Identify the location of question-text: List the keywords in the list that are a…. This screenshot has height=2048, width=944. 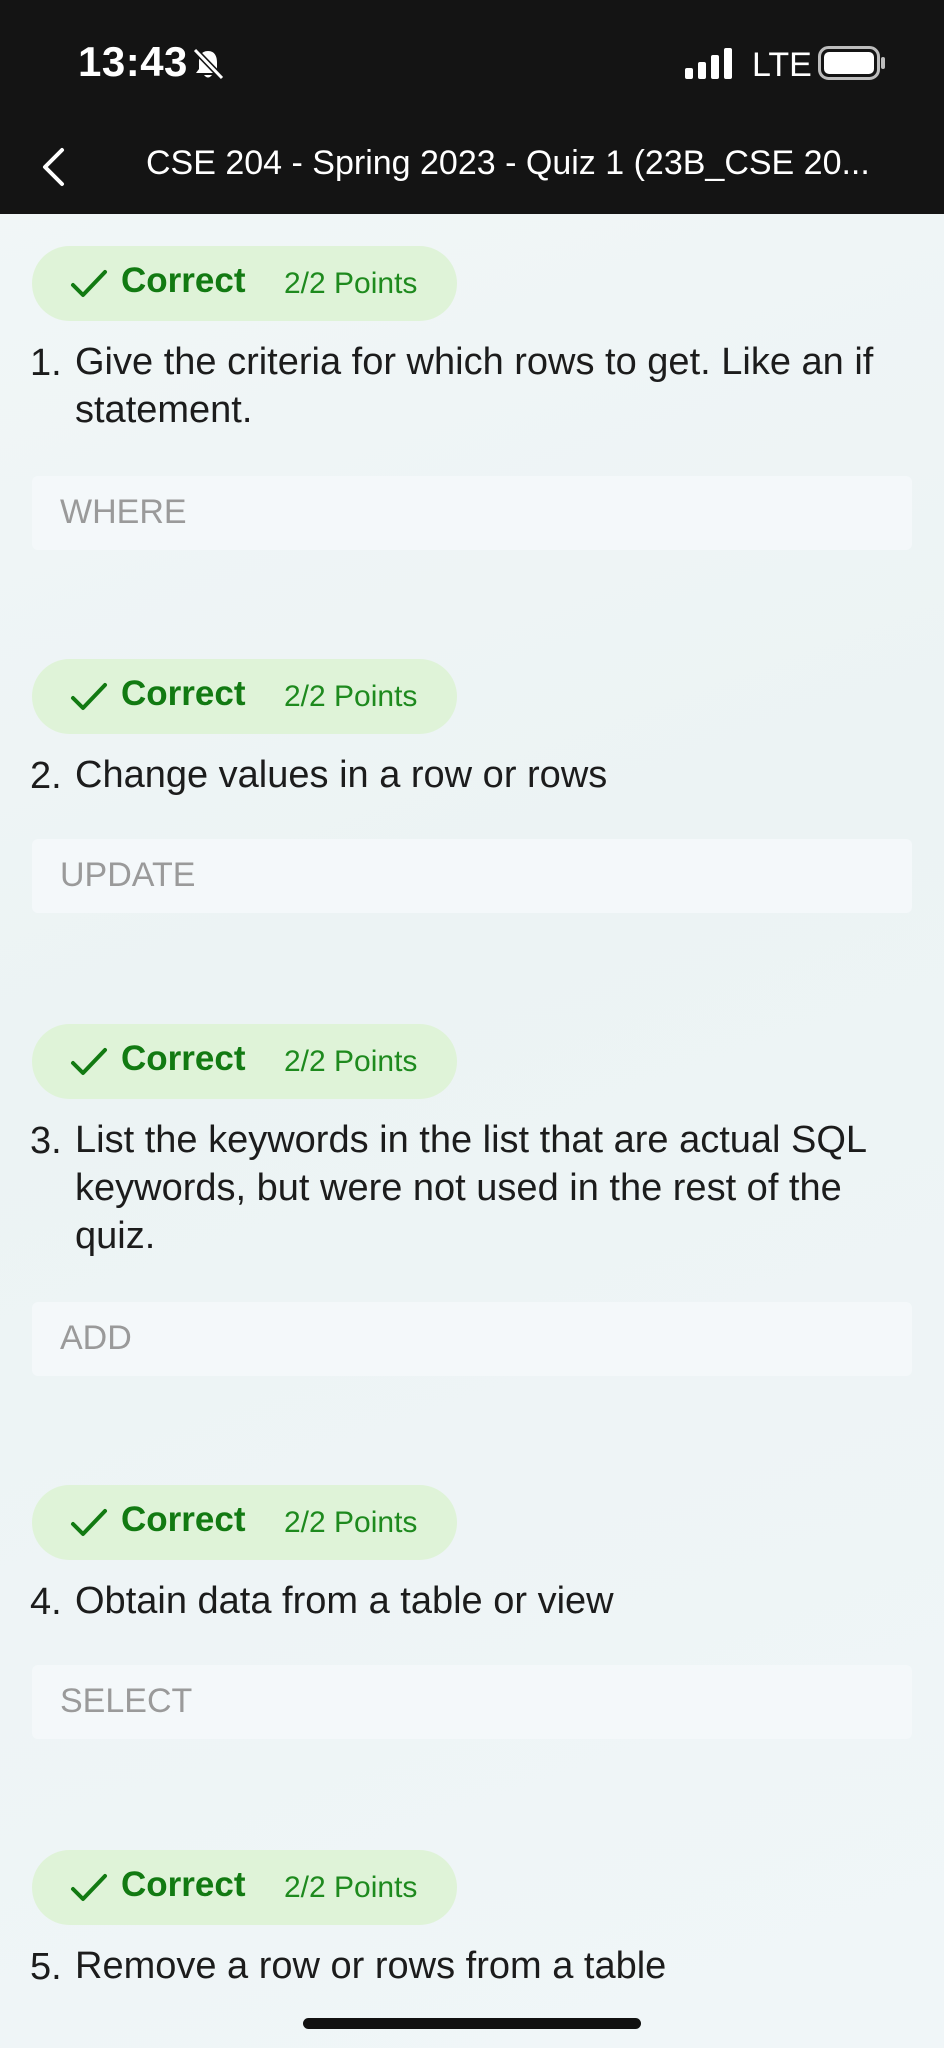
(470, 1188).